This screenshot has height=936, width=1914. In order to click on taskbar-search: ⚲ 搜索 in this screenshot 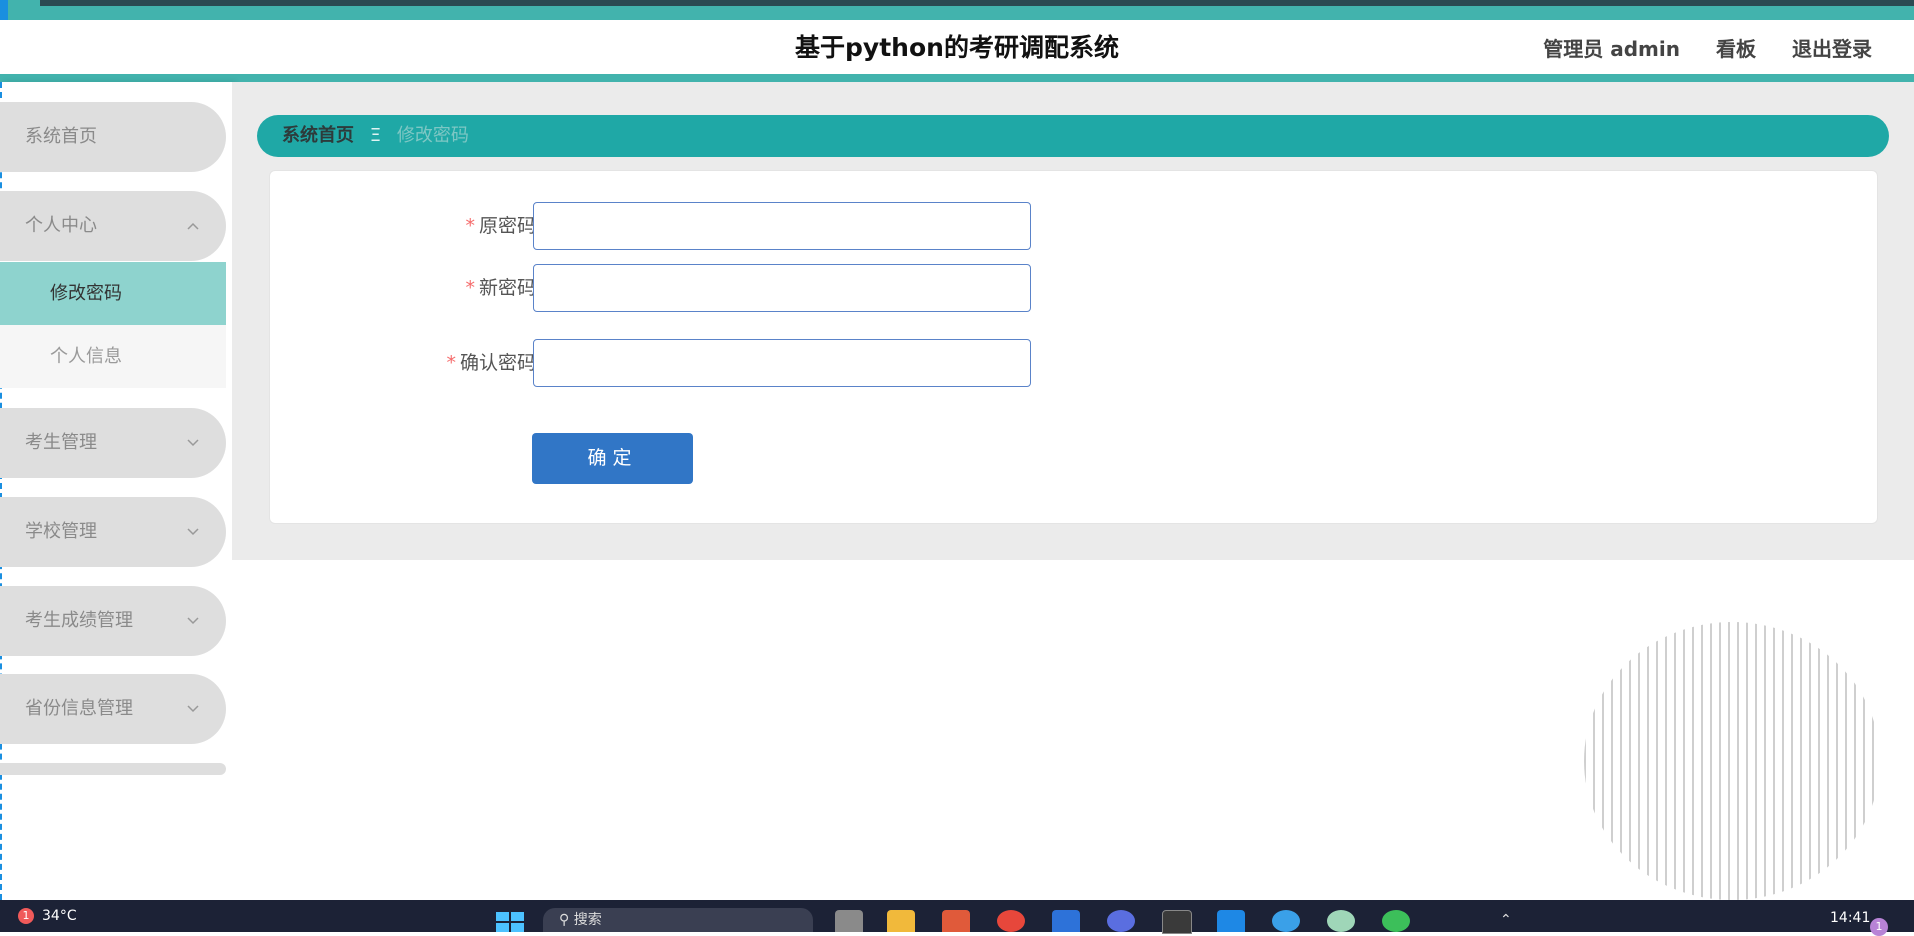, I will do `click(678, 920)`.